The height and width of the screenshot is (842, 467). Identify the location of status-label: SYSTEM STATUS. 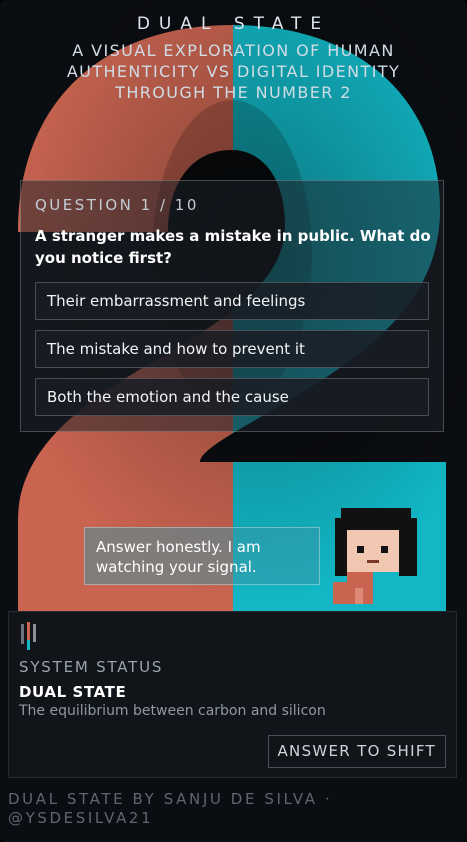
(91, 667).